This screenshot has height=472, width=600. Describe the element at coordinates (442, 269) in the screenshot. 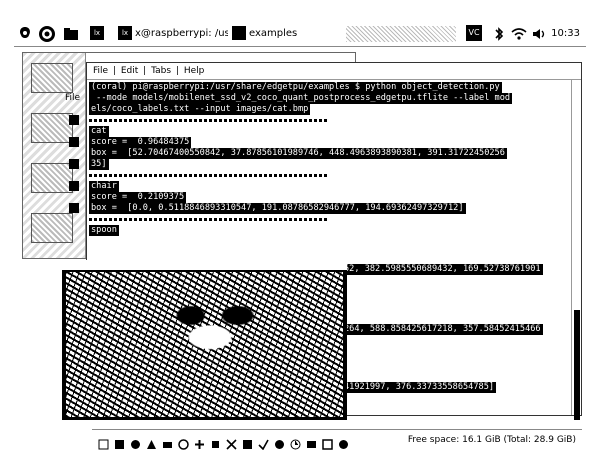

I see `terminal-line-partial: 52, 382.5985550689432, 169.52738761901` at that location.